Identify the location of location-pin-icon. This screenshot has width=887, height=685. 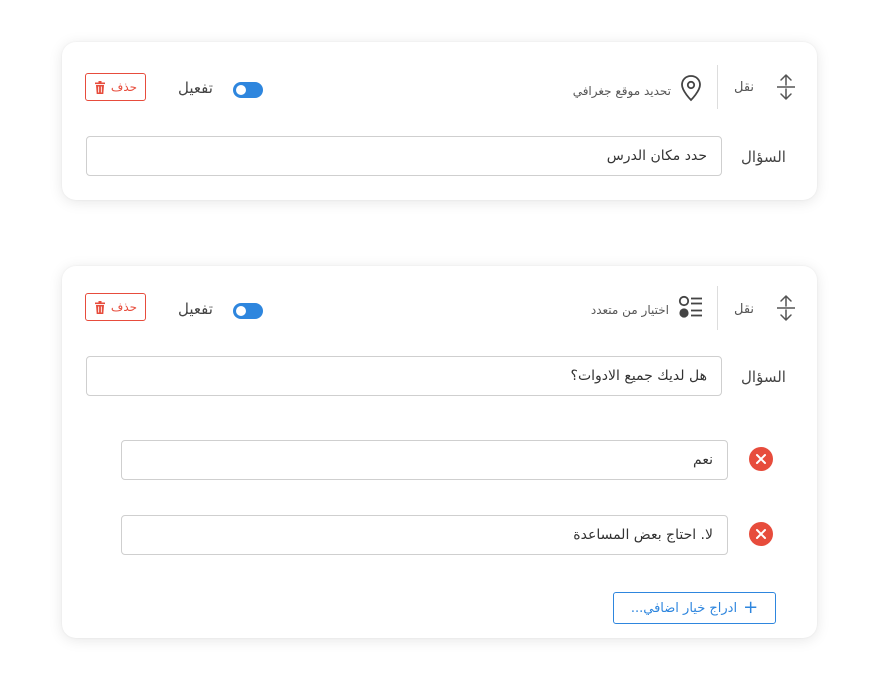
(691, 88).